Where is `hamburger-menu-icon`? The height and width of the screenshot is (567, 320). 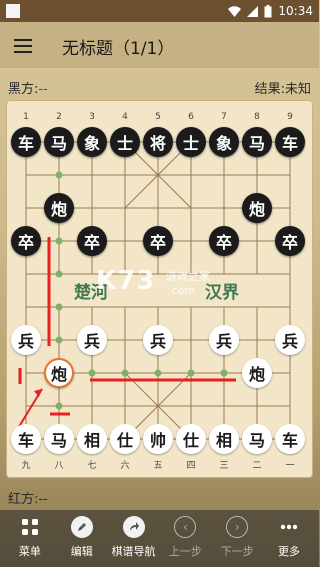 hamburger-menu-icon is located at coordinates (23, 46).